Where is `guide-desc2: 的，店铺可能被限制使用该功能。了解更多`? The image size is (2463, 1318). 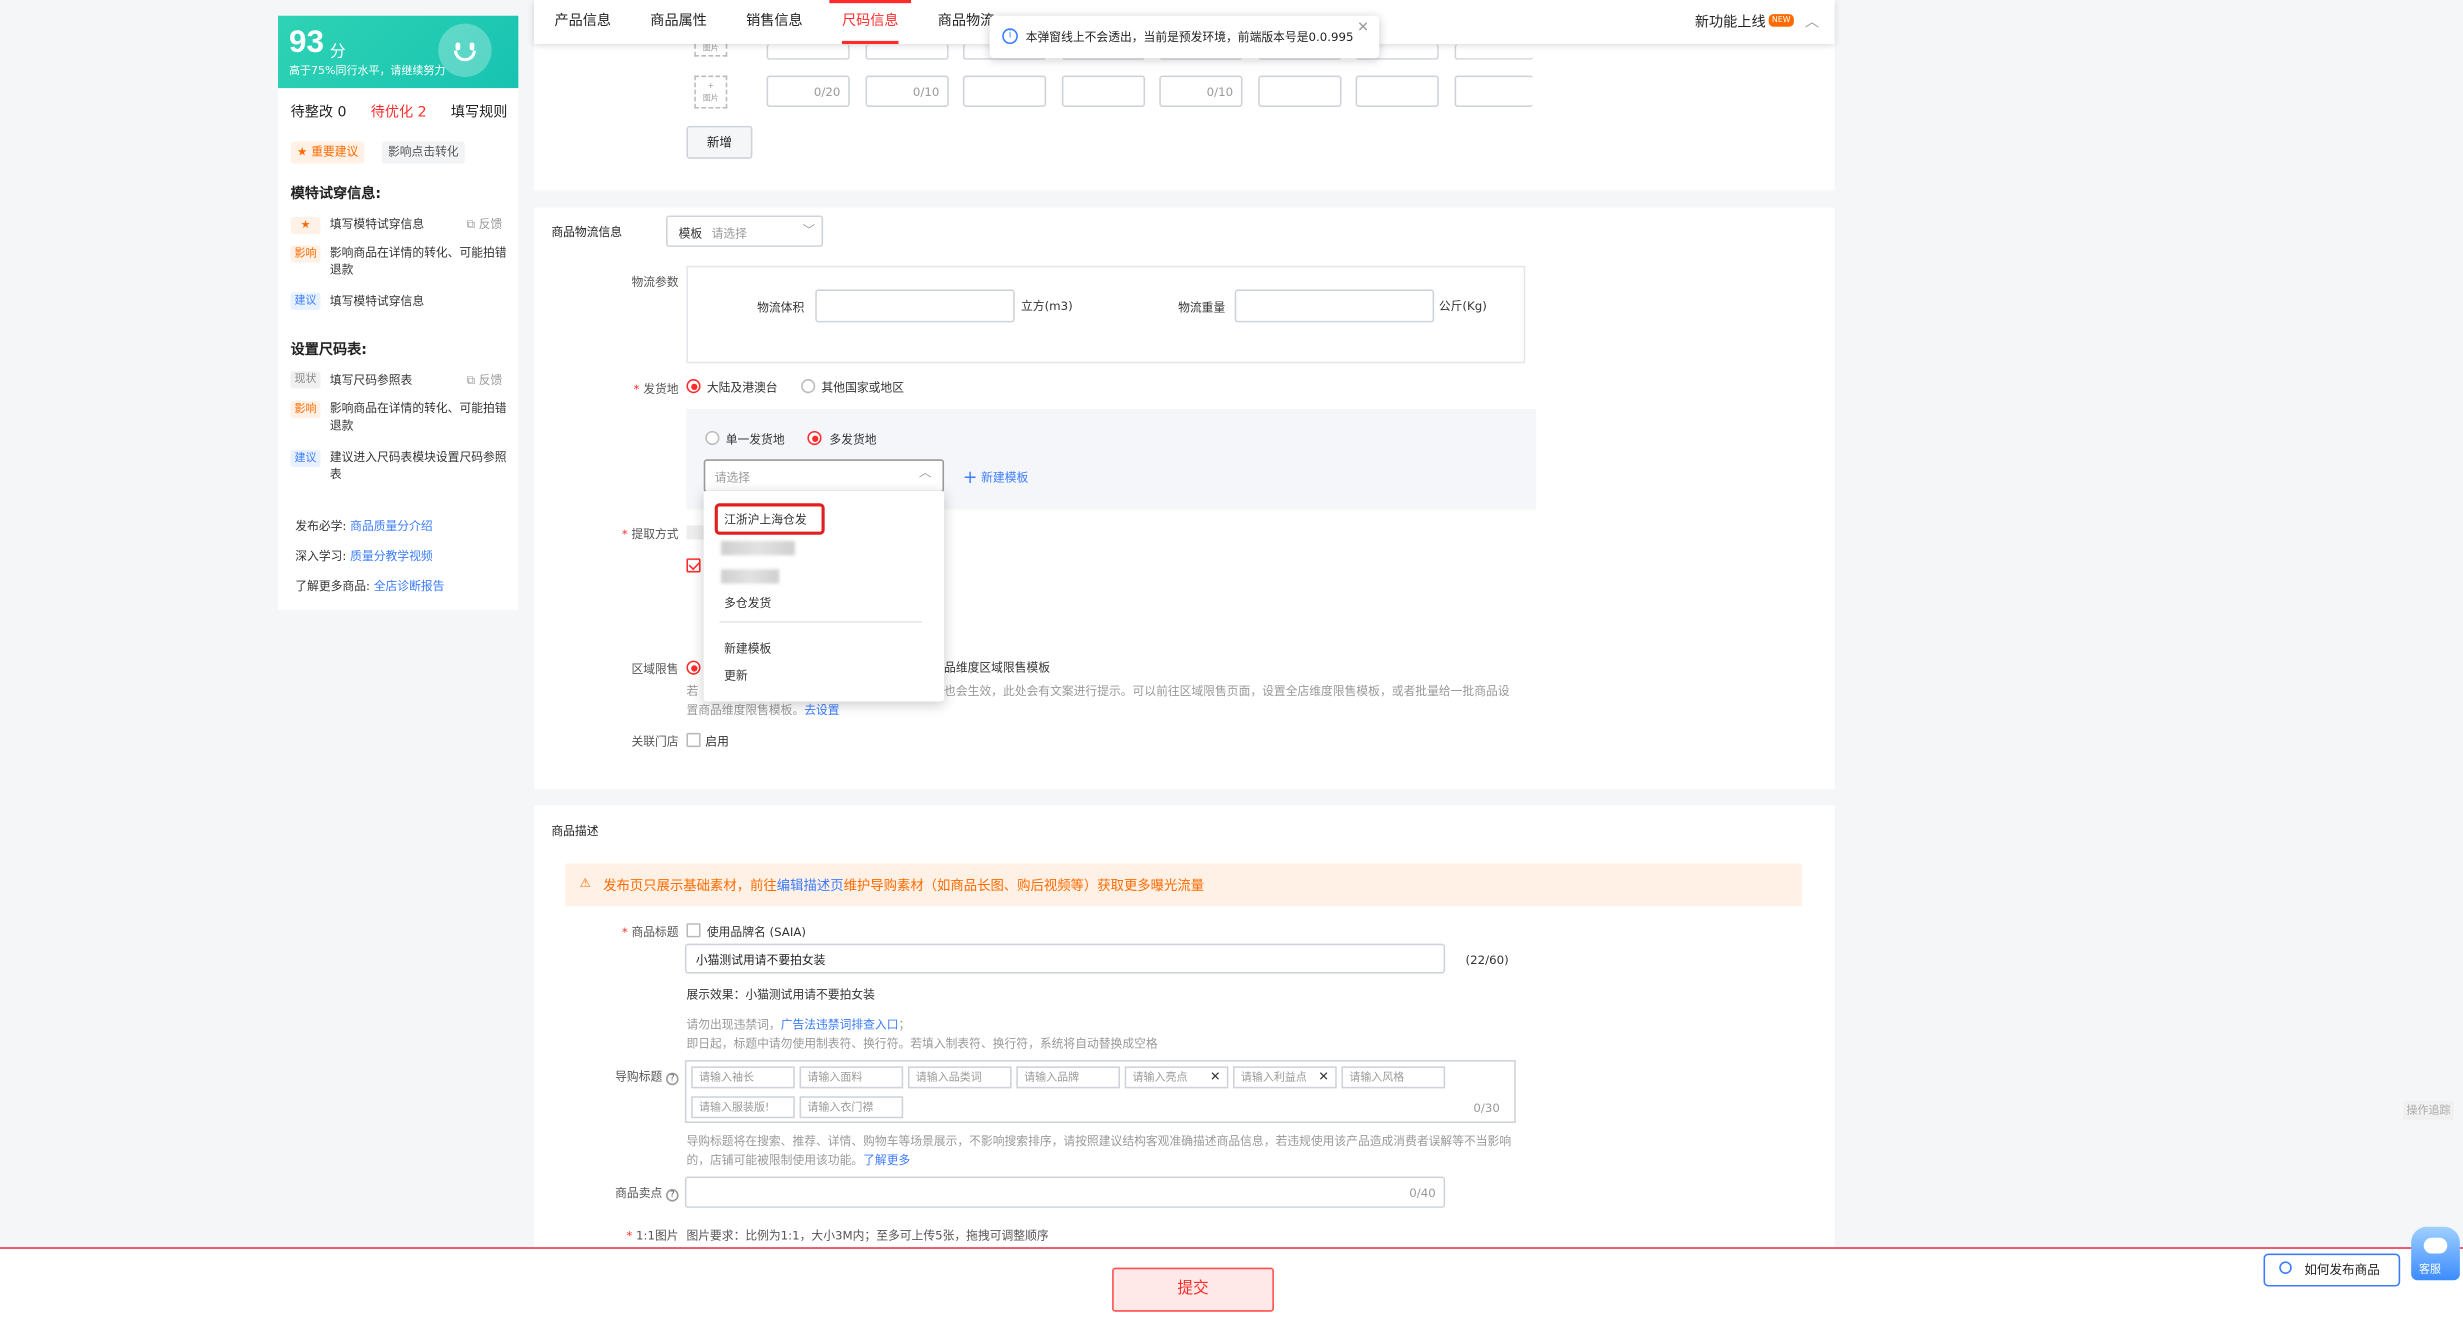
guide-desc2: 的，店铺可能被限制使用该功能。了解更多 is located at coordinates (798, 1159).